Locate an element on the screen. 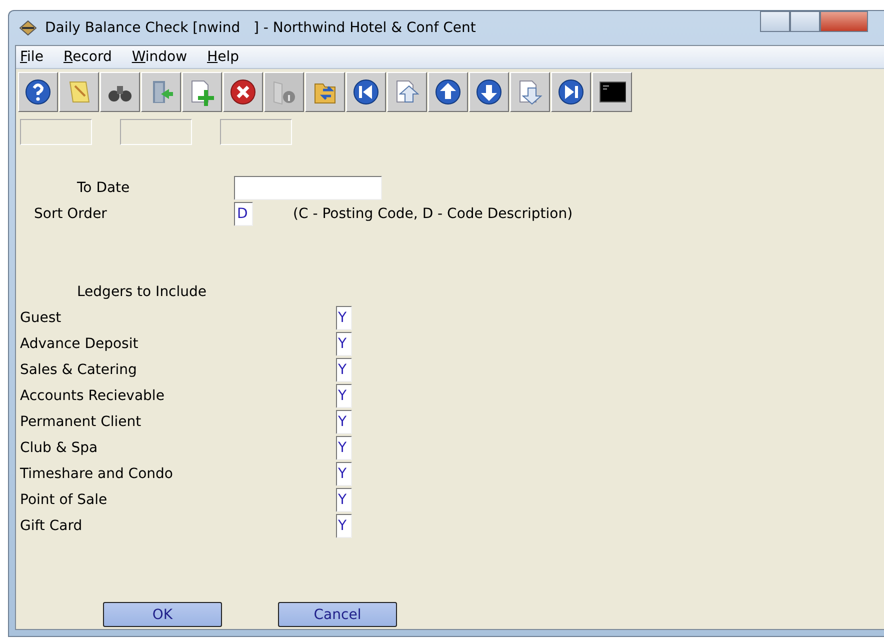 This screenshot has height=639, width=884. delete-icon is located at coordinates (243, 92).